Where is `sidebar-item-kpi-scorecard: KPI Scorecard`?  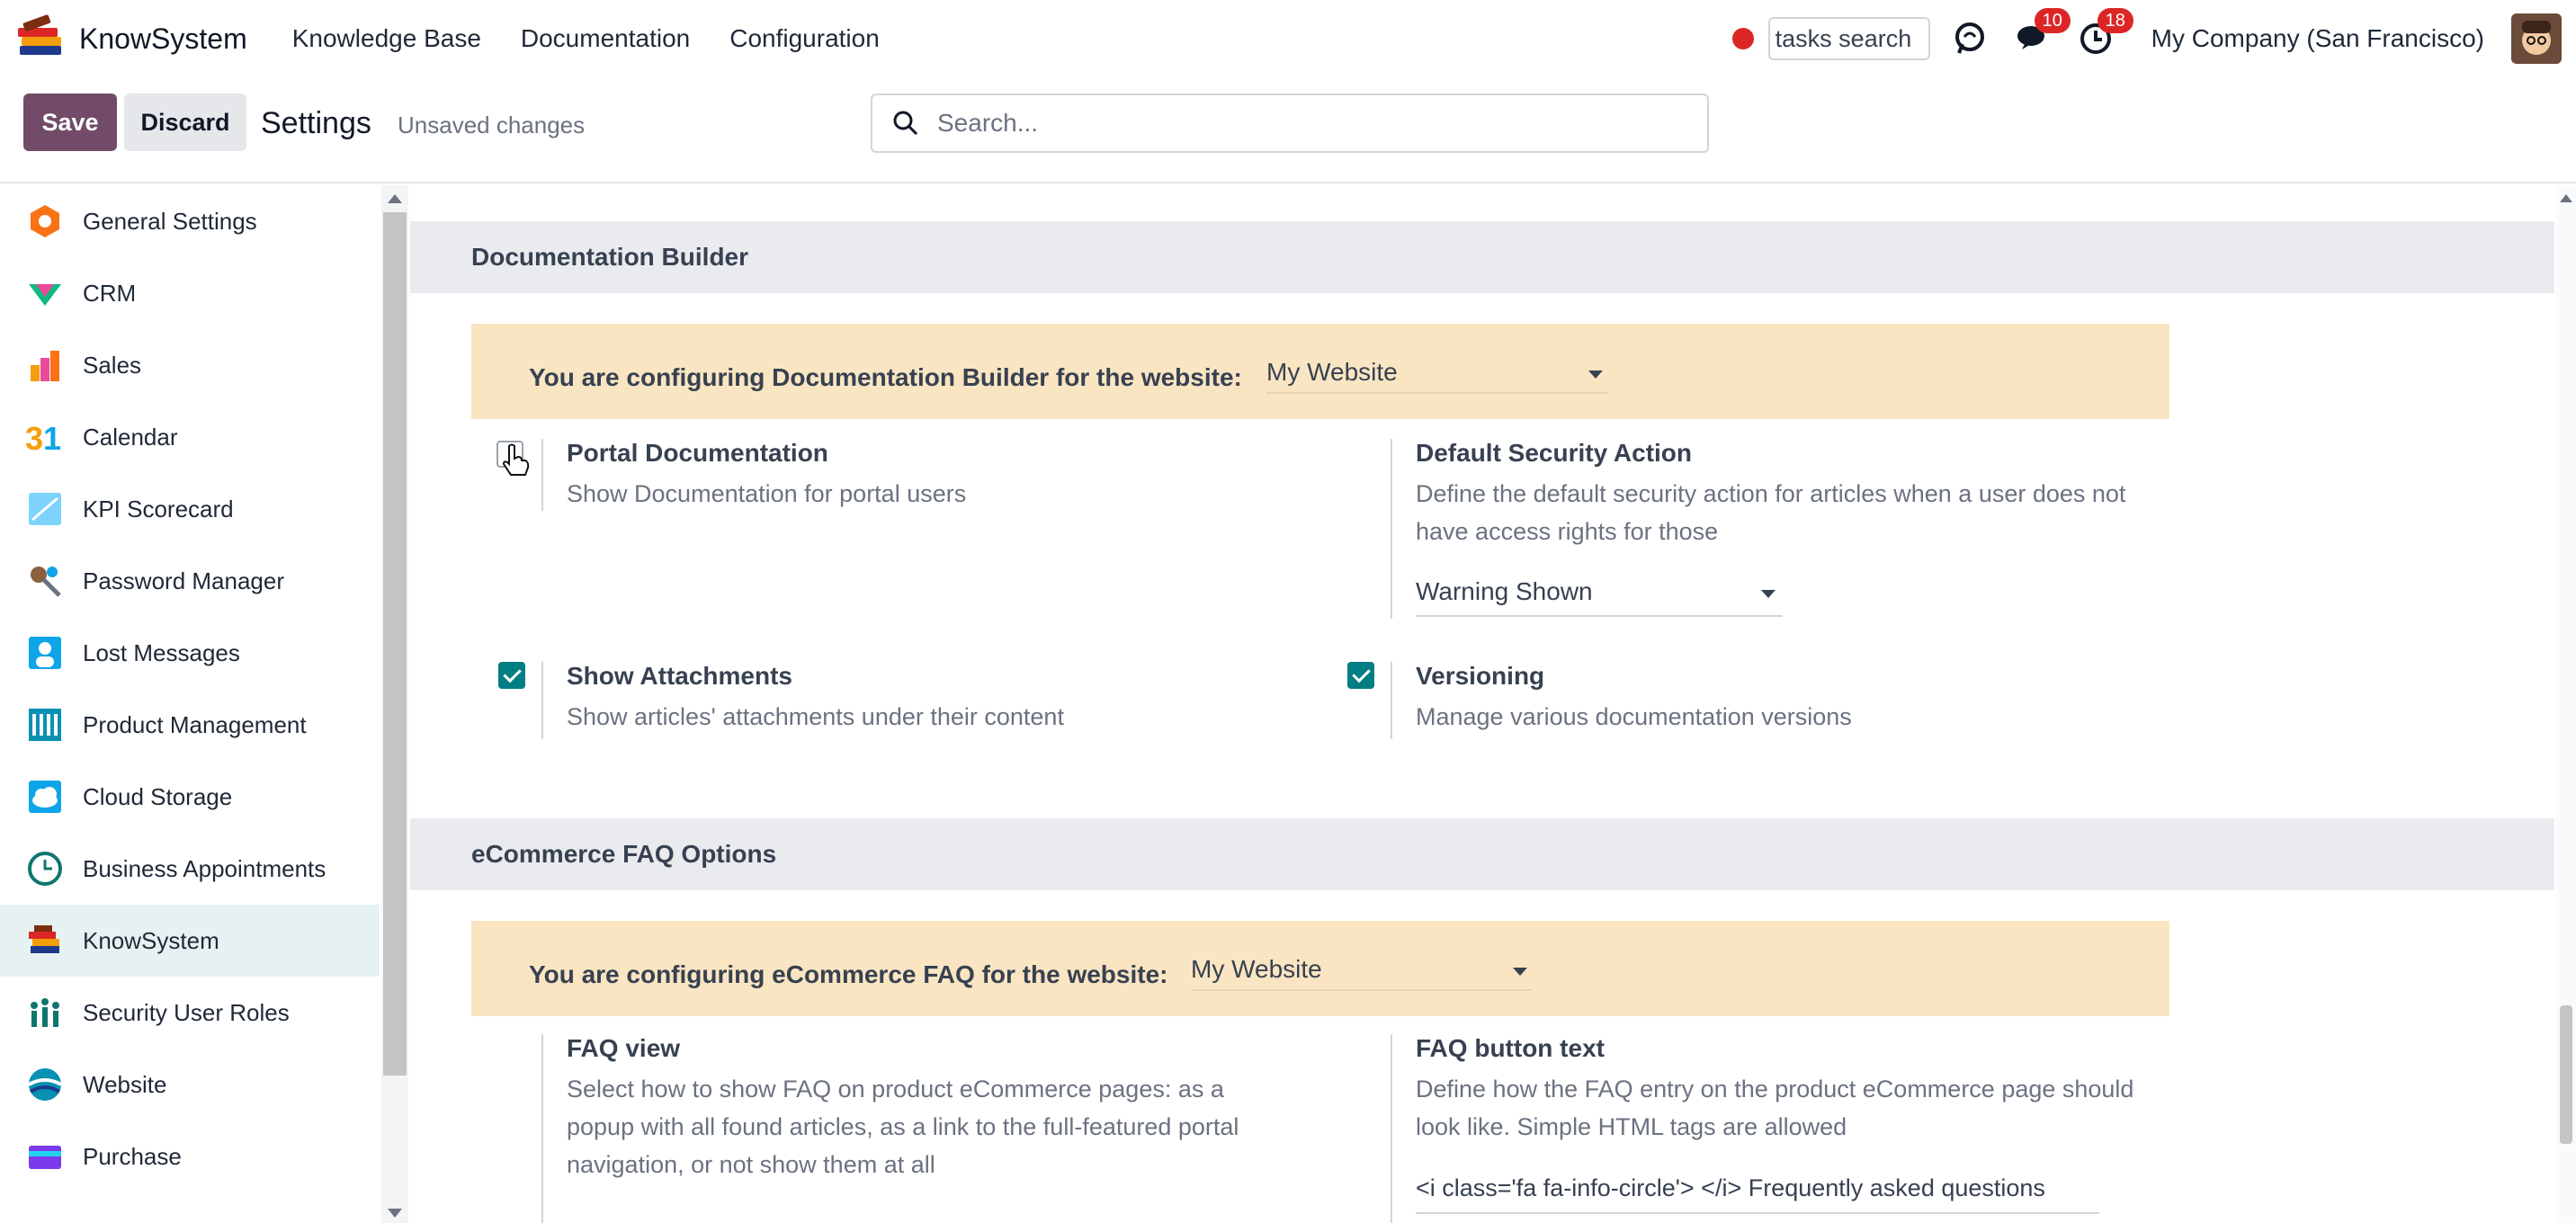
sidebar-item-kpi-scorecard: KPI Scorecard is located at coordinates (190, 509).